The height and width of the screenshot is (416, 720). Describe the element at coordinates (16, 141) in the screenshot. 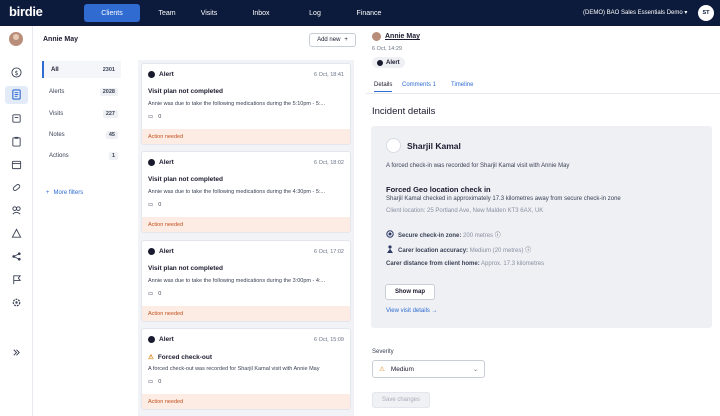

I see `clipboard-icon` at that location.